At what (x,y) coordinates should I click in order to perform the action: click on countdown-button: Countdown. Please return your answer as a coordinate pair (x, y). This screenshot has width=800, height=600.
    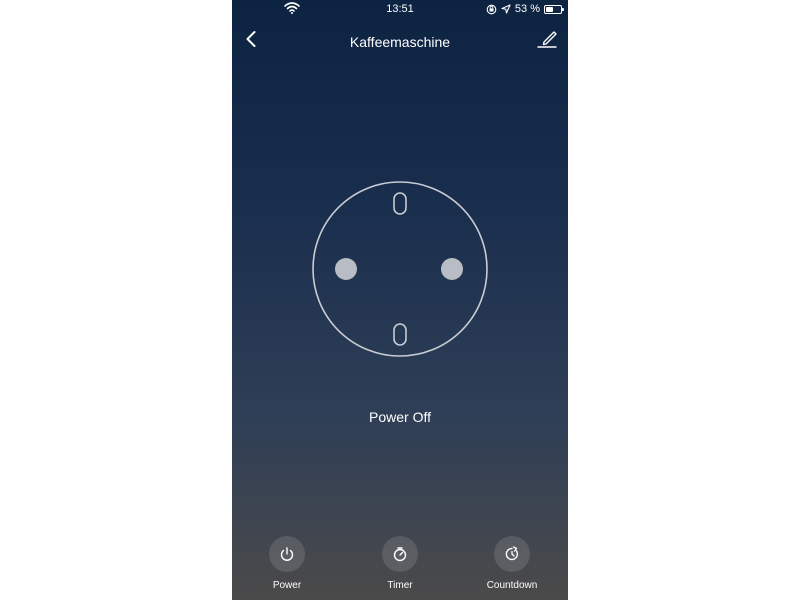
    Looking at the image, I should click on (512, 563).